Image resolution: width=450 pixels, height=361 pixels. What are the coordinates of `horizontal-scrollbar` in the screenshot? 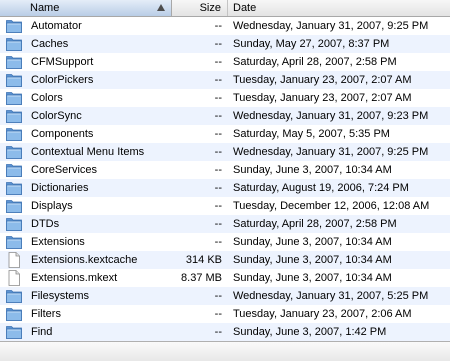 It's located at (225, 351).